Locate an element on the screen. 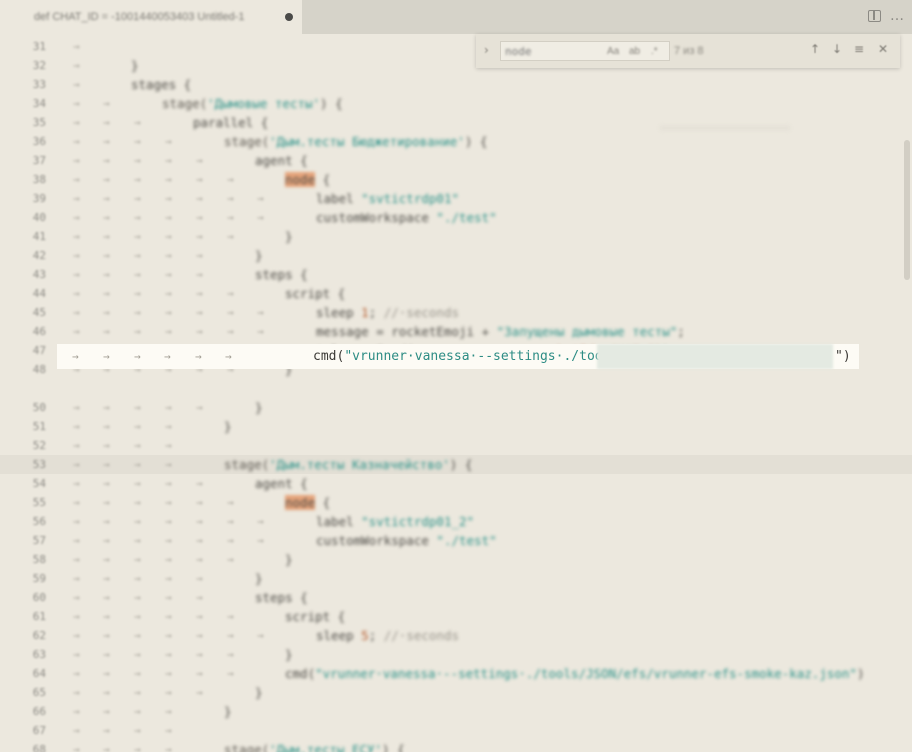 This screenshot has height=752, width=912. code-line: 41 → → → → → →} is located at coordinates (456, 236).